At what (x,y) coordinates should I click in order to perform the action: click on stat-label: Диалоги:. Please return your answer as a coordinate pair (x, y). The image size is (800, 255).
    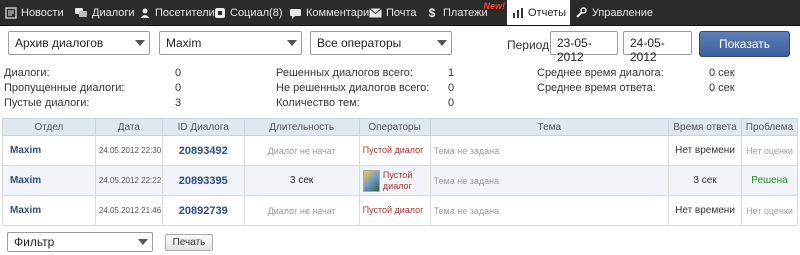
    Looking at the image, I should click on (27, 73).